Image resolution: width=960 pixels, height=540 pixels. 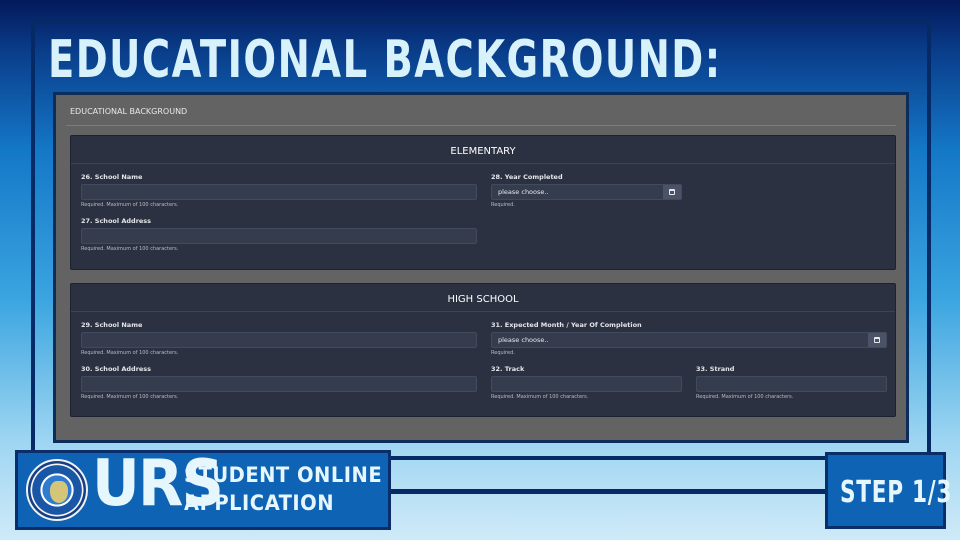 What do you see at coordinates (279, 236) in the screenshot?
I see `elem-school-address-input` at bounding box center [279, 236].